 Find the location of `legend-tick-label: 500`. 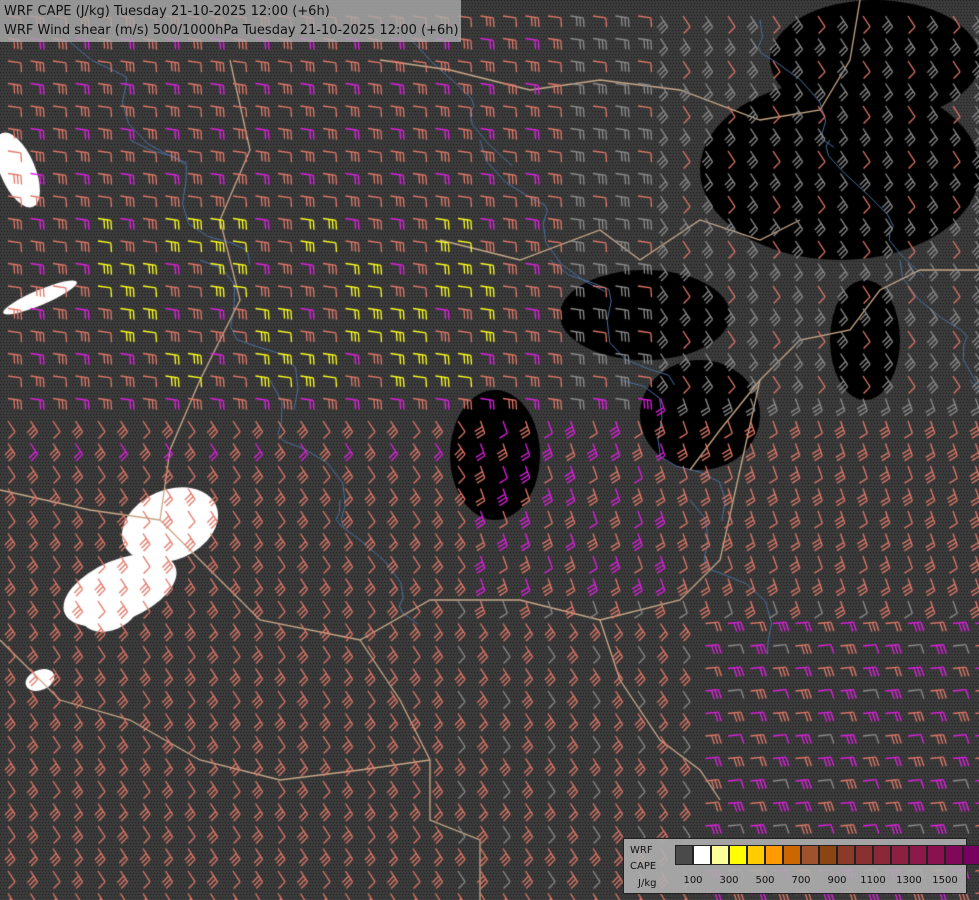

legend-tick-label: 500 is located at coordinates (765, 880).